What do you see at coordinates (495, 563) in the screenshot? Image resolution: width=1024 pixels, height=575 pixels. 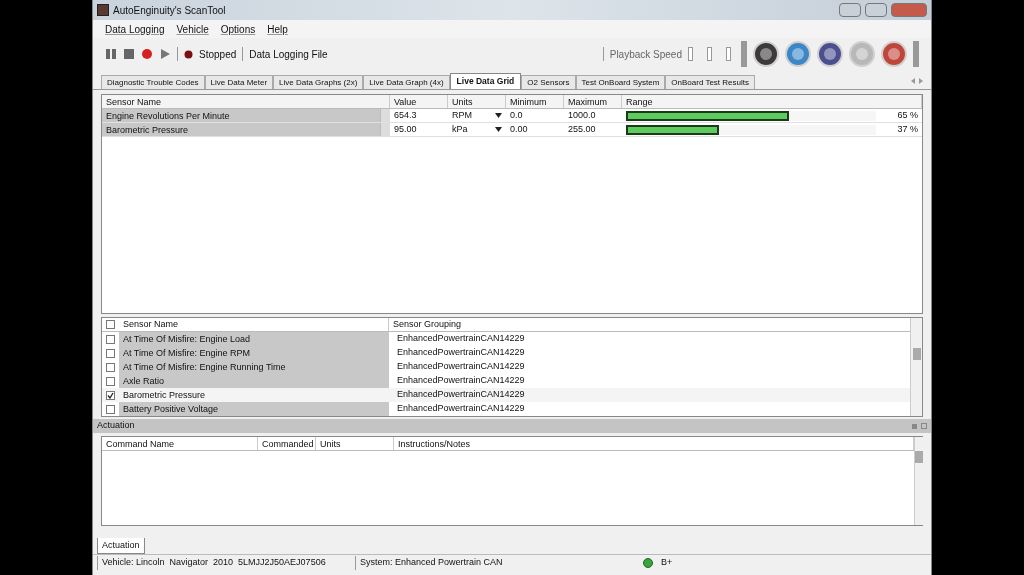 I see `status-system: System: Enhanced Powertrain CAN` at bounding box center [495, 563].